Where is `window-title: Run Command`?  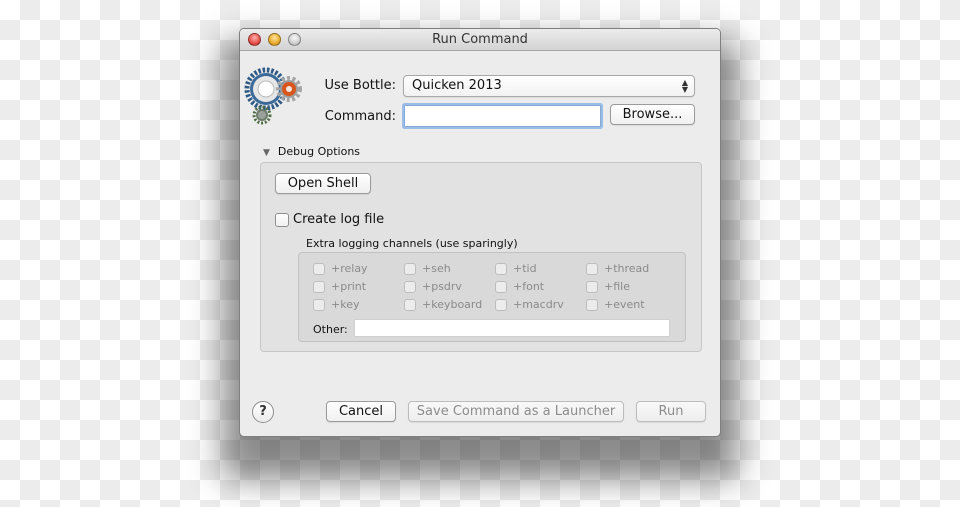
window-title: Run Command is located at coordinates (480, 39).